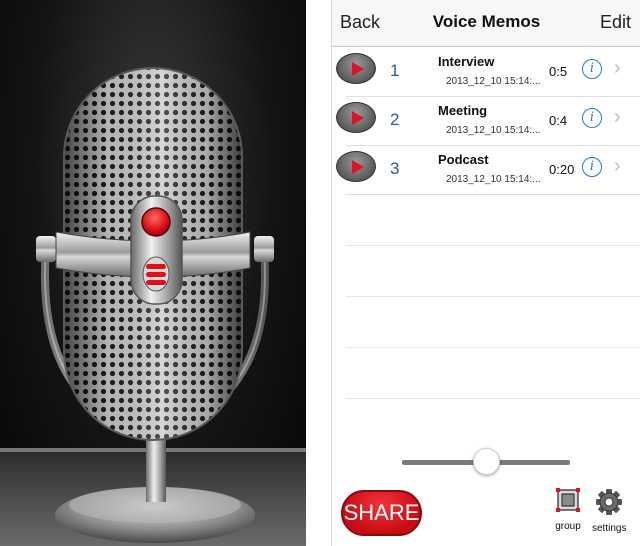 The image size is (640, 546). I want to click on settings-button: settings, so click(609, 511).